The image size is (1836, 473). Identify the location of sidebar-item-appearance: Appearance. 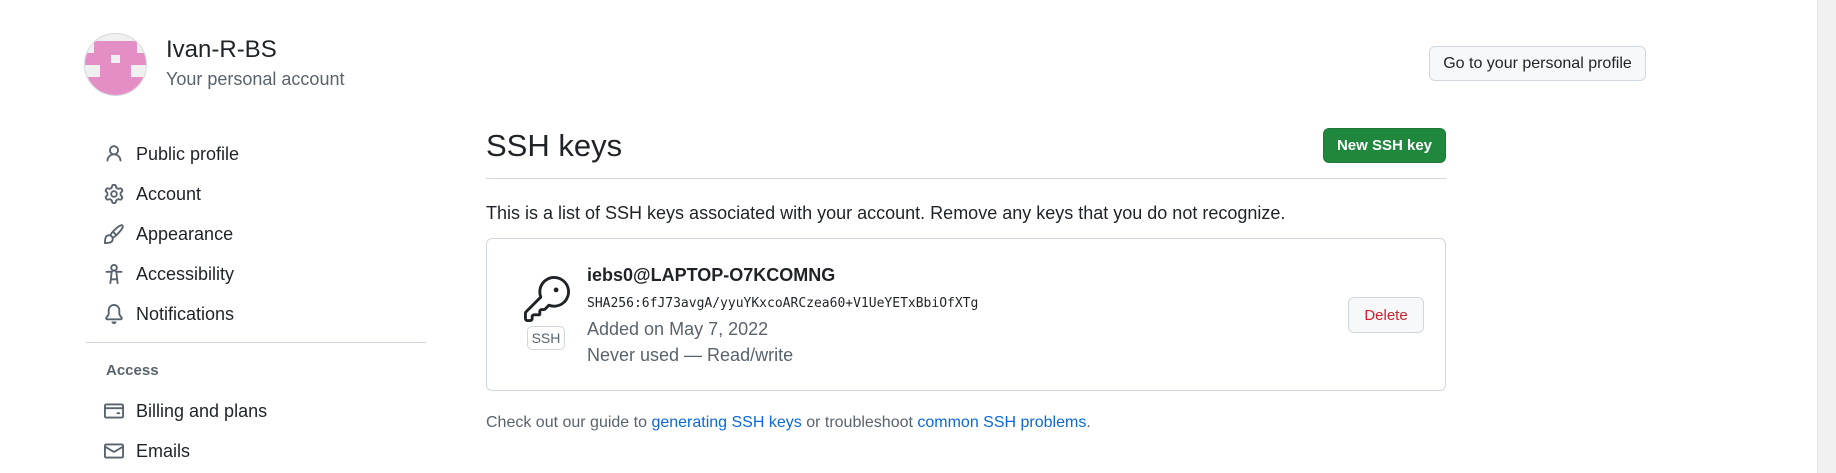
(264, 234).